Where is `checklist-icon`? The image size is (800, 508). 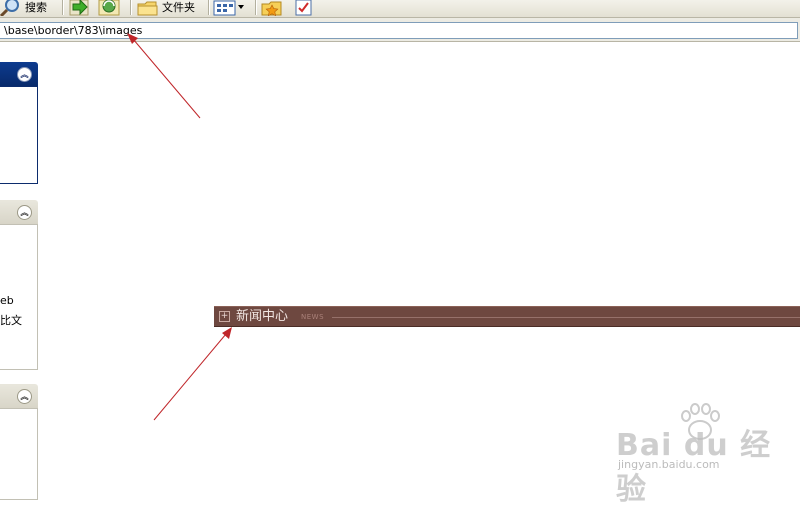
checklist-icon is located at coordinates (303, 8).